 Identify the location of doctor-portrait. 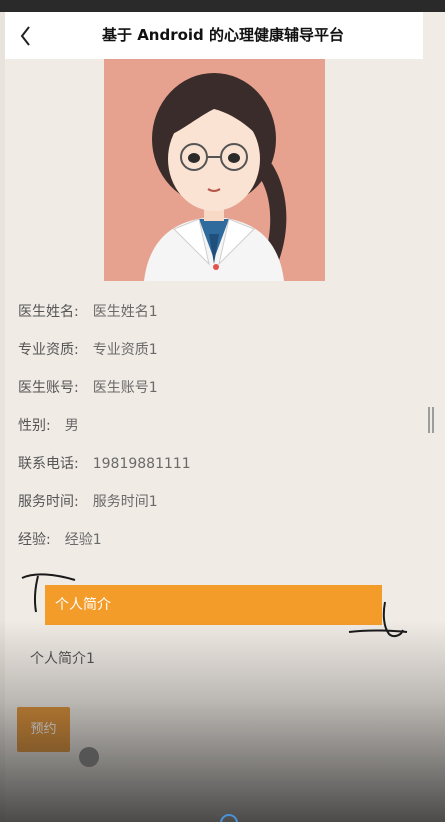
(214, 170).